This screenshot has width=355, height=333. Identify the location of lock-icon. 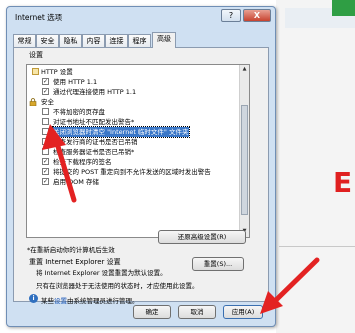
(33, 102).